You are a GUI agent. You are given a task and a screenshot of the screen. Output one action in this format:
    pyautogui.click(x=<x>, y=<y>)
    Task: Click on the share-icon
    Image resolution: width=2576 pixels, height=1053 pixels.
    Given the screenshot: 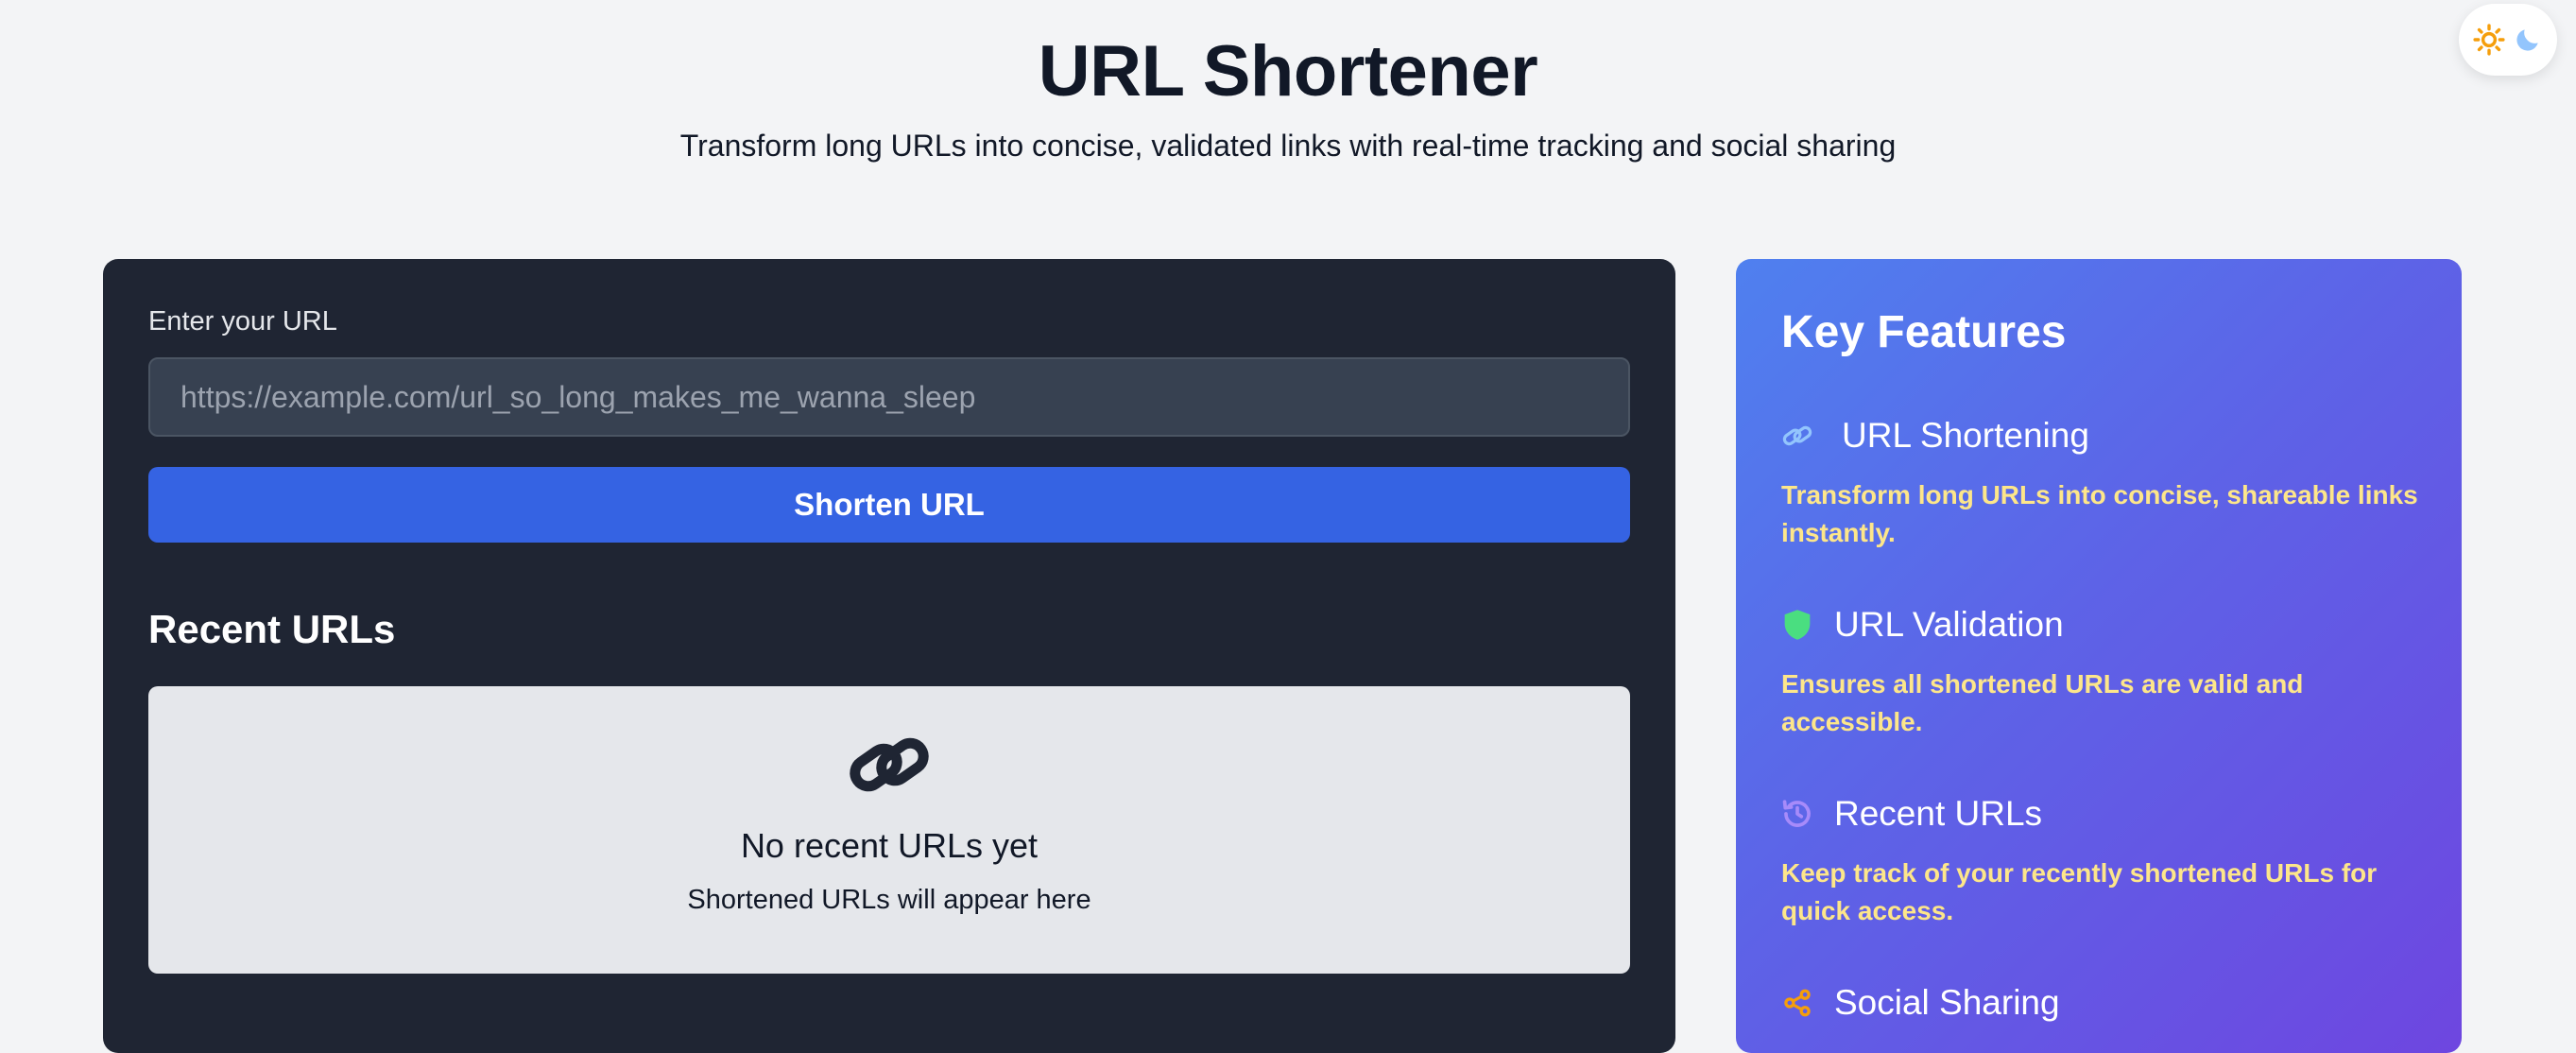 What is the action you would take?
    pyautogui.click(x=1797, y=1003)
    